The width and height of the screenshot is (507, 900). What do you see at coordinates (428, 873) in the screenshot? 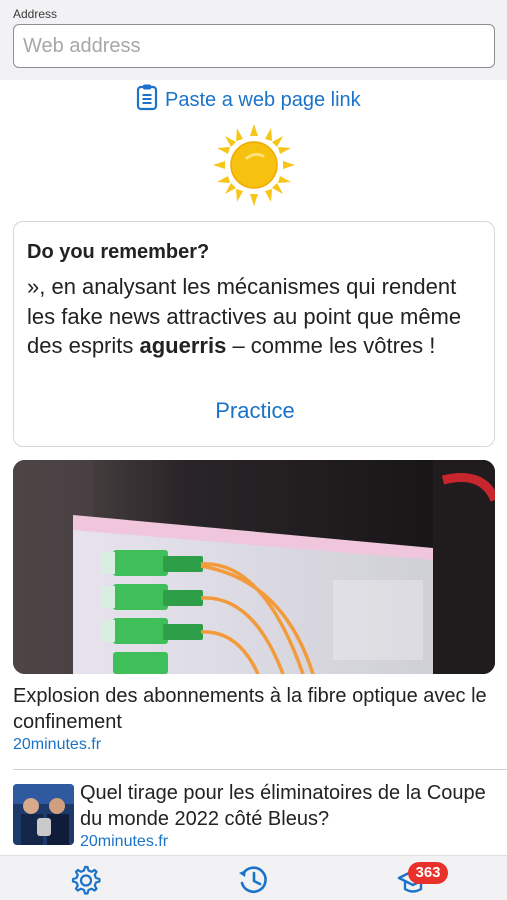
I see `notification-badge: 363` at bounding box center [428, 873].